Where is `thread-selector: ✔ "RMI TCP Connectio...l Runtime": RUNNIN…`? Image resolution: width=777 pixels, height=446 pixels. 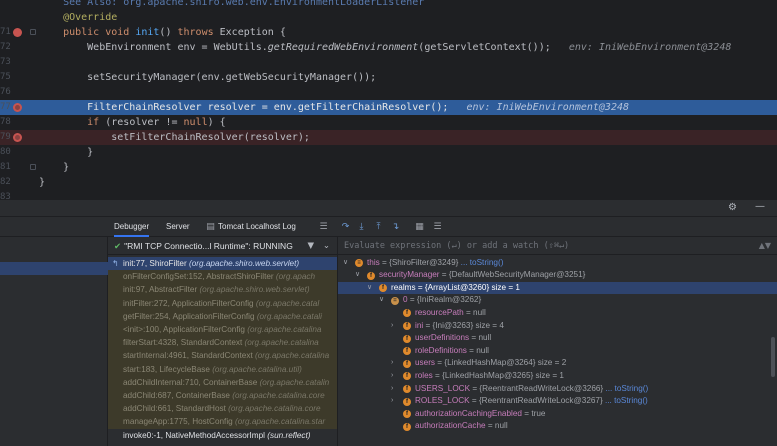 thread-selector: ✔ "RMI TCP Connectio...l Runtime": RUNNIN… is located at coordinates (222, 246).